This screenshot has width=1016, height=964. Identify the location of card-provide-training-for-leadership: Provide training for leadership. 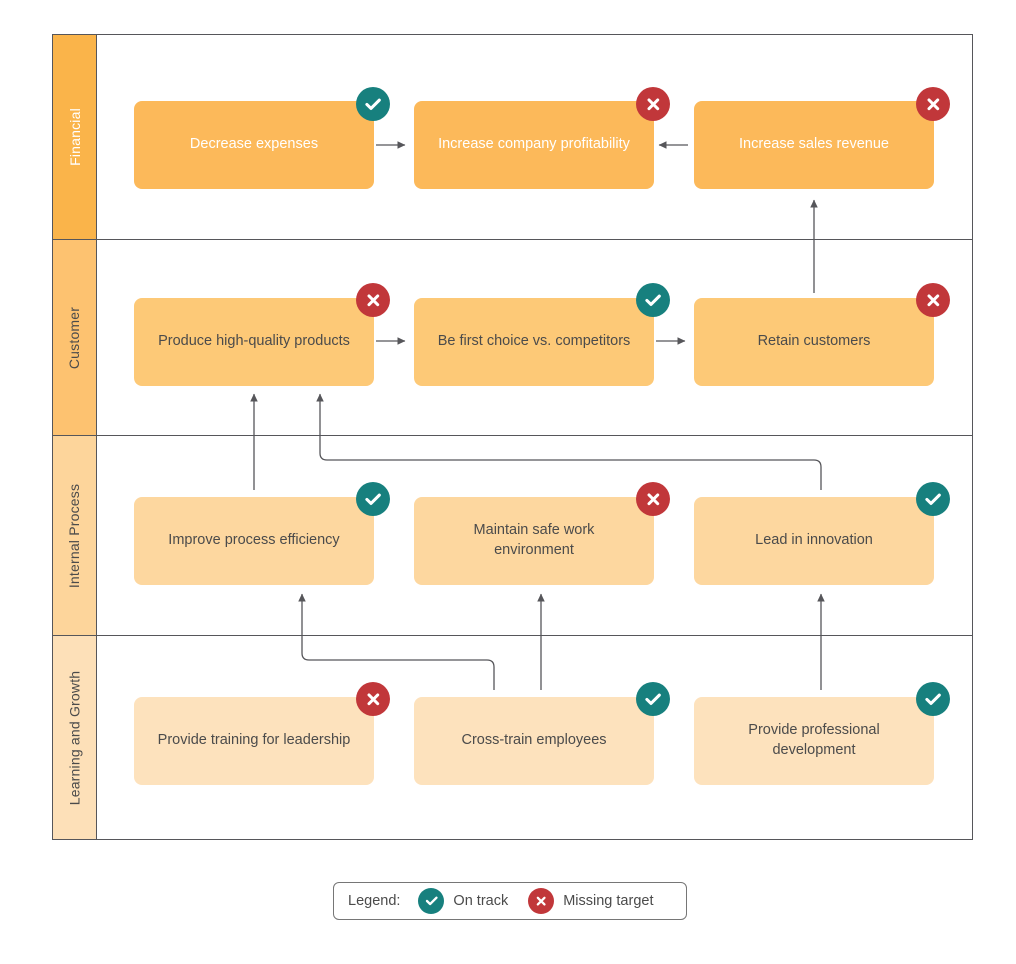
(254, 741).